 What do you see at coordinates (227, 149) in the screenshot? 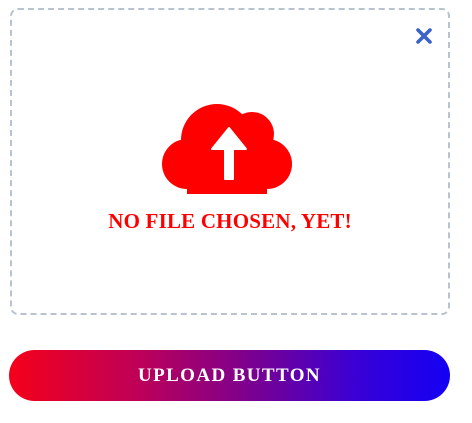
I see `cloud-upload-icon` at bounding box center [227, 149].